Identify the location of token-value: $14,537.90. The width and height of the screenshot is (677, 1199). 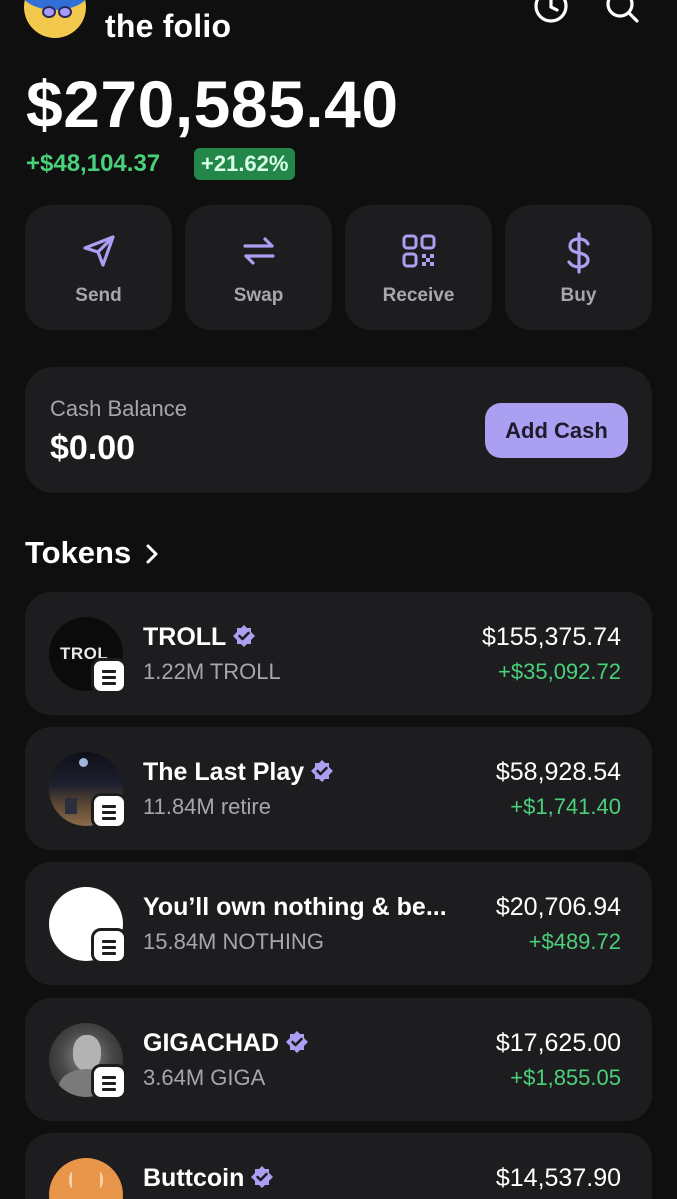
(558, 1178).